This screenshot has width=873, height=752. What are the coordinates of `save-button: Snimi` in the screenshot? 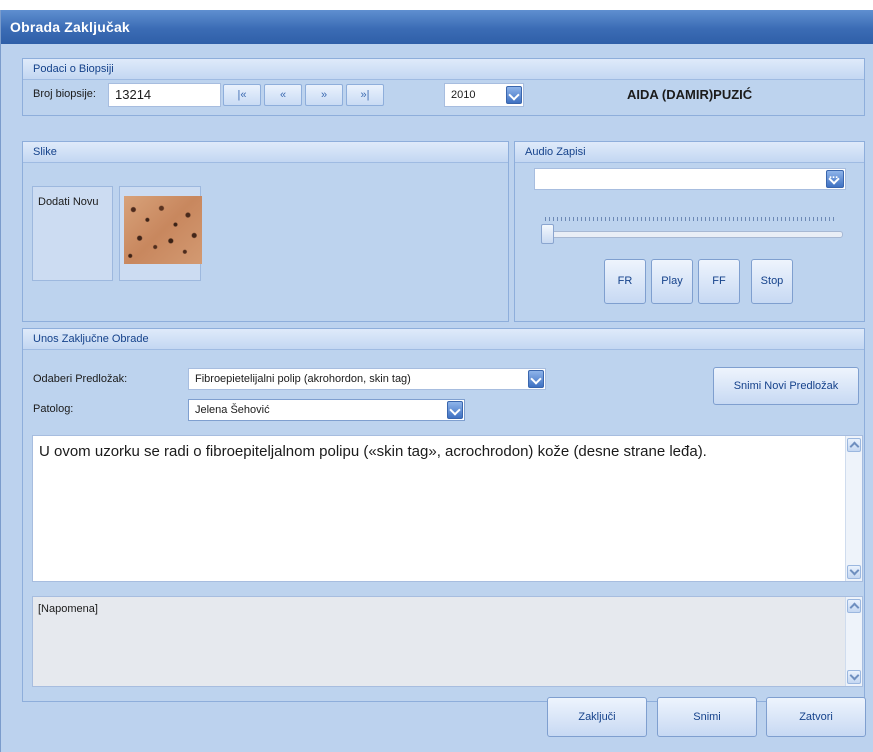 It's located at (707, 717).